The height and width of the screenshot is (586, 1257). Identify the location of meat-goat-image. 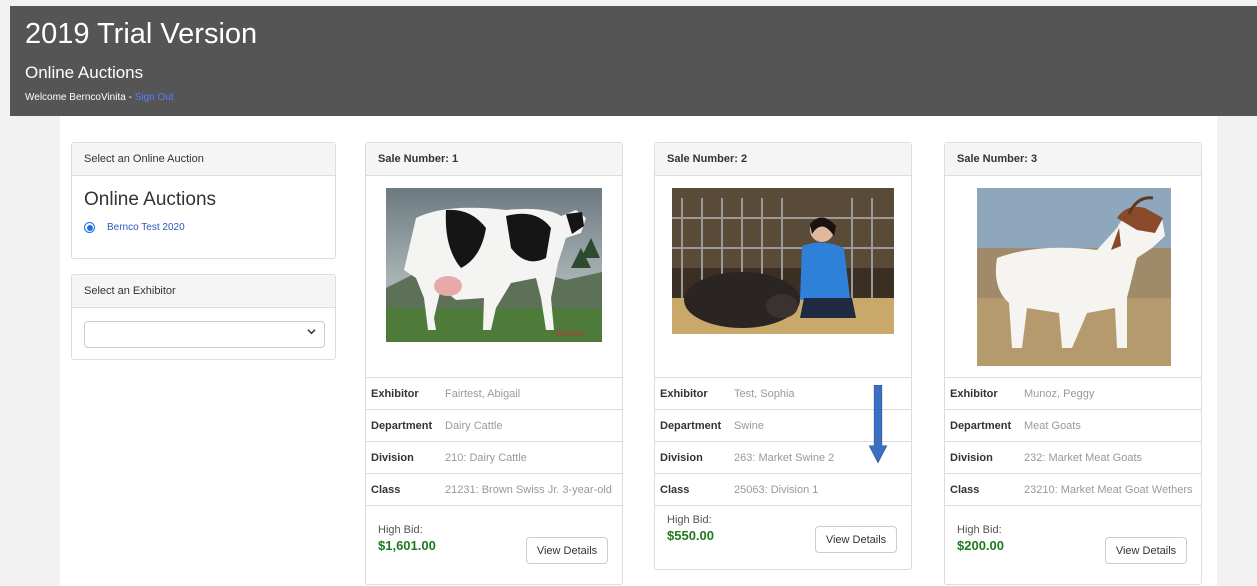
(1074, 277).